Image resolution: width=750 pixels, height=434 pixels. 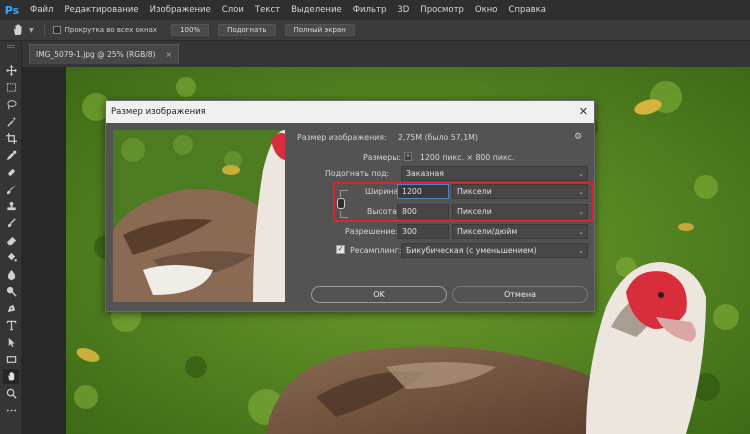 What do you see at coordinates (247, 30) in the screenshot?
I see `fit-screen-button: Подогнать` at bounding box center [247, 30].